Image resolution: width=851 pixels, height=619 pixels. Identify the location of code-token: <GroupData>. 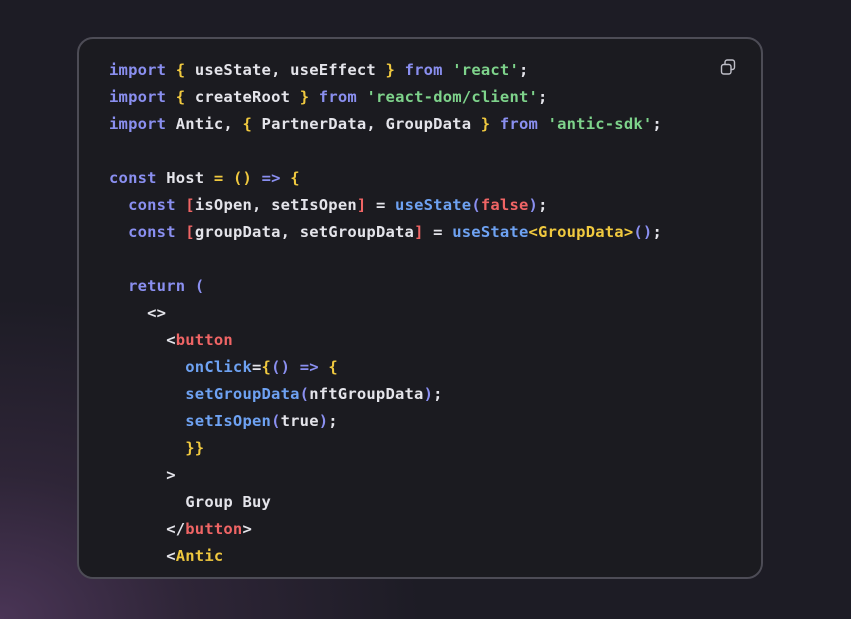
(581, 232).